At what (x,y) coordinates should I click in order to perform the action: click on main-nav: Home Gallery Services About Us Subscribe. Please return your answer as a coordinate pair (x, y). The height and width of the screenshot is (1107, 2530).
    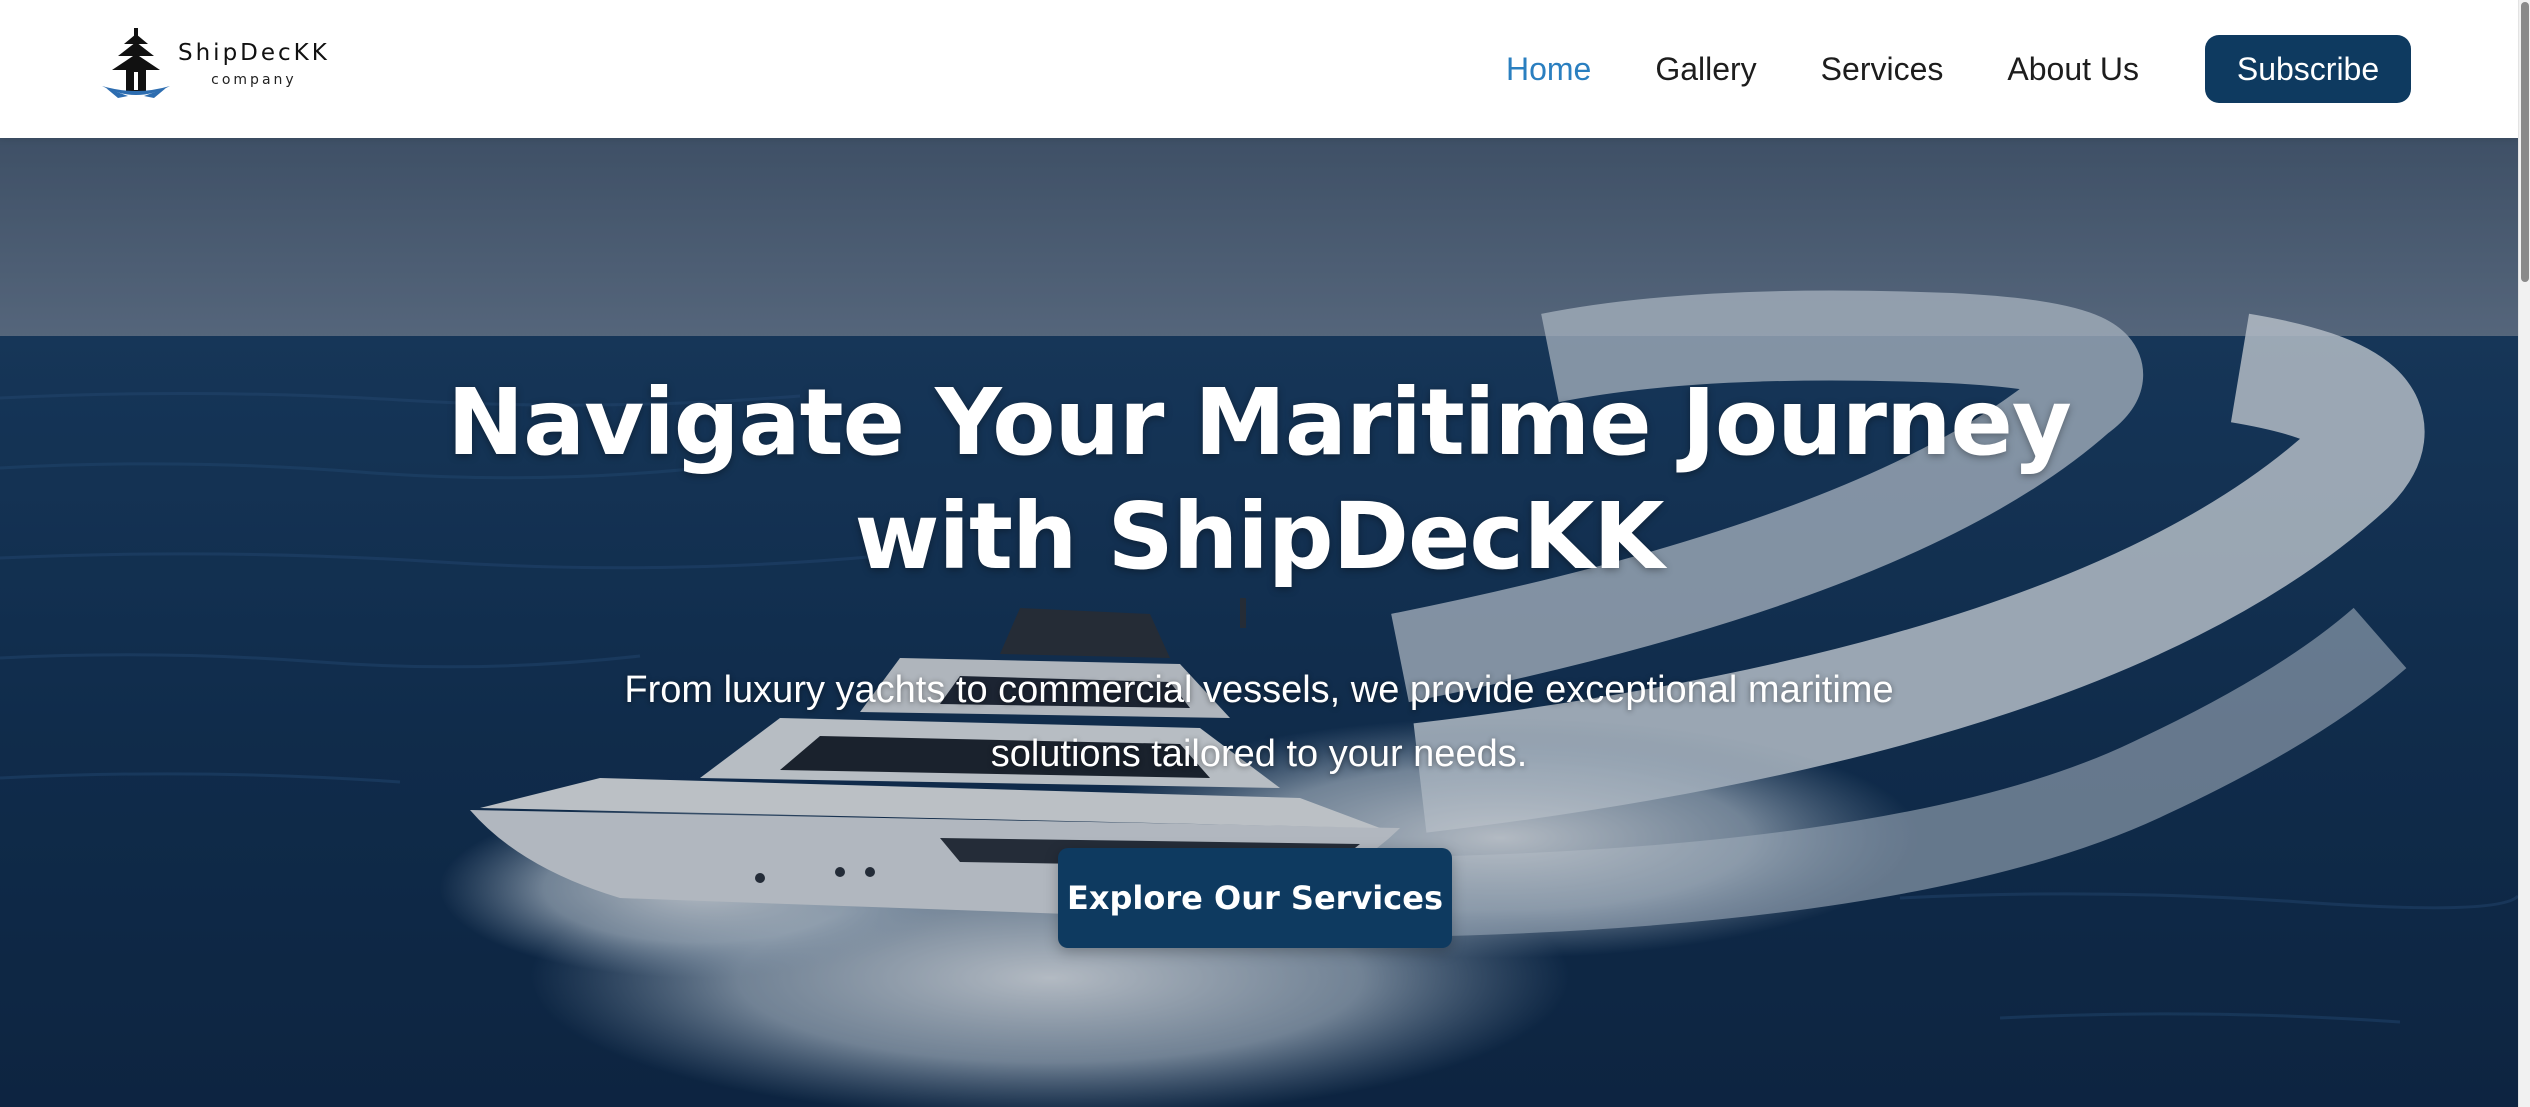
    Looking at the image, I should click on (2012, 69).